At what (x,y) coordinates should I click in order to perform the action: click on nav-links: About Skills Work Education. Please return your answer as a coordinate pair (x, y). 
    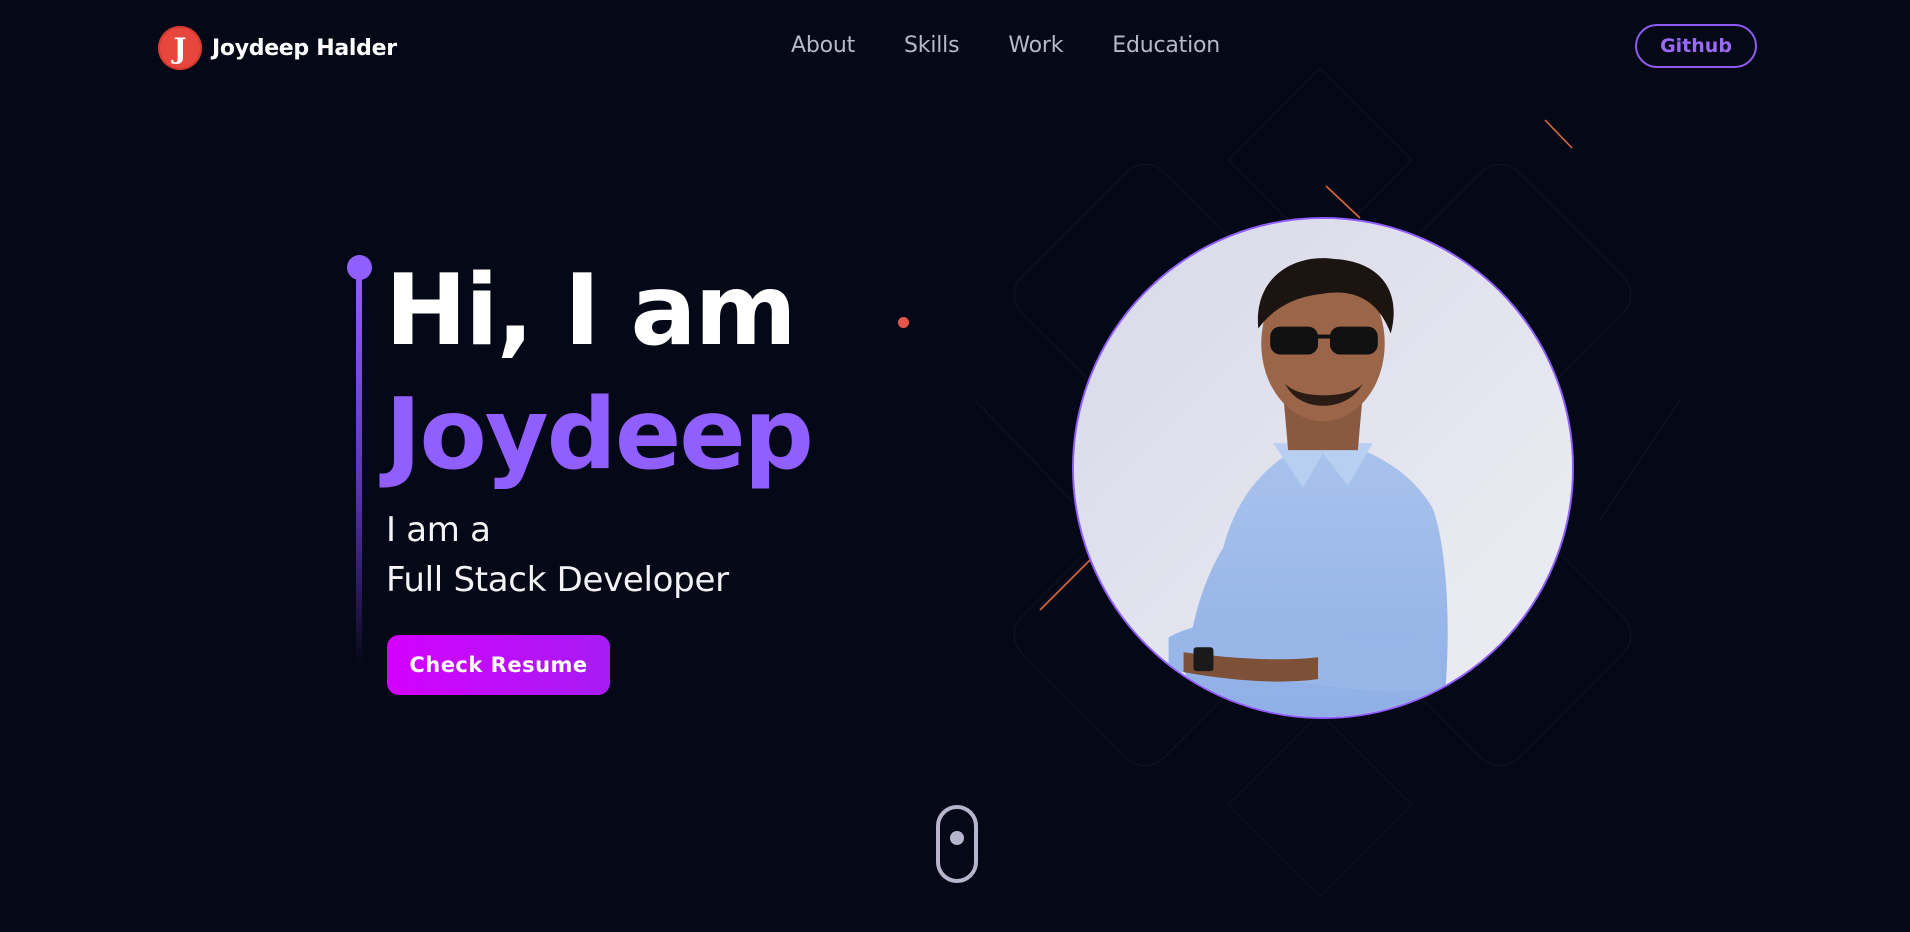
    Looking at the image, I should click on (1005, 46).